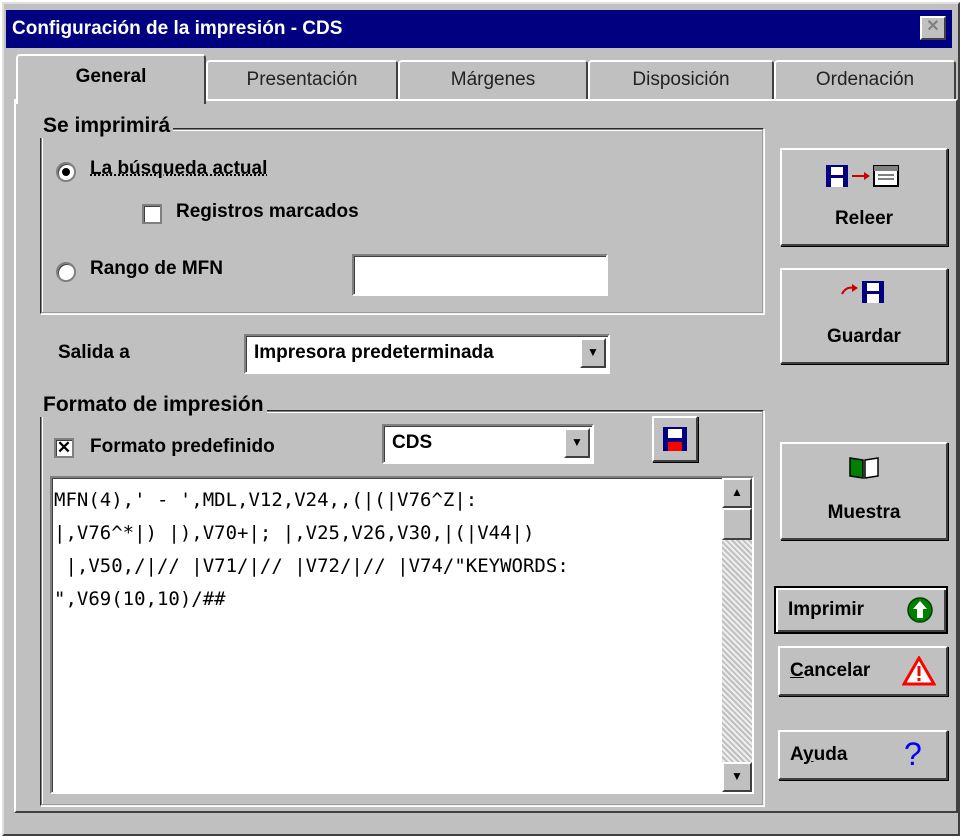  What do you see at coordinates (864, 468) in the screenshot?
I see `open-book-icon` at bounding box center [864, 468].